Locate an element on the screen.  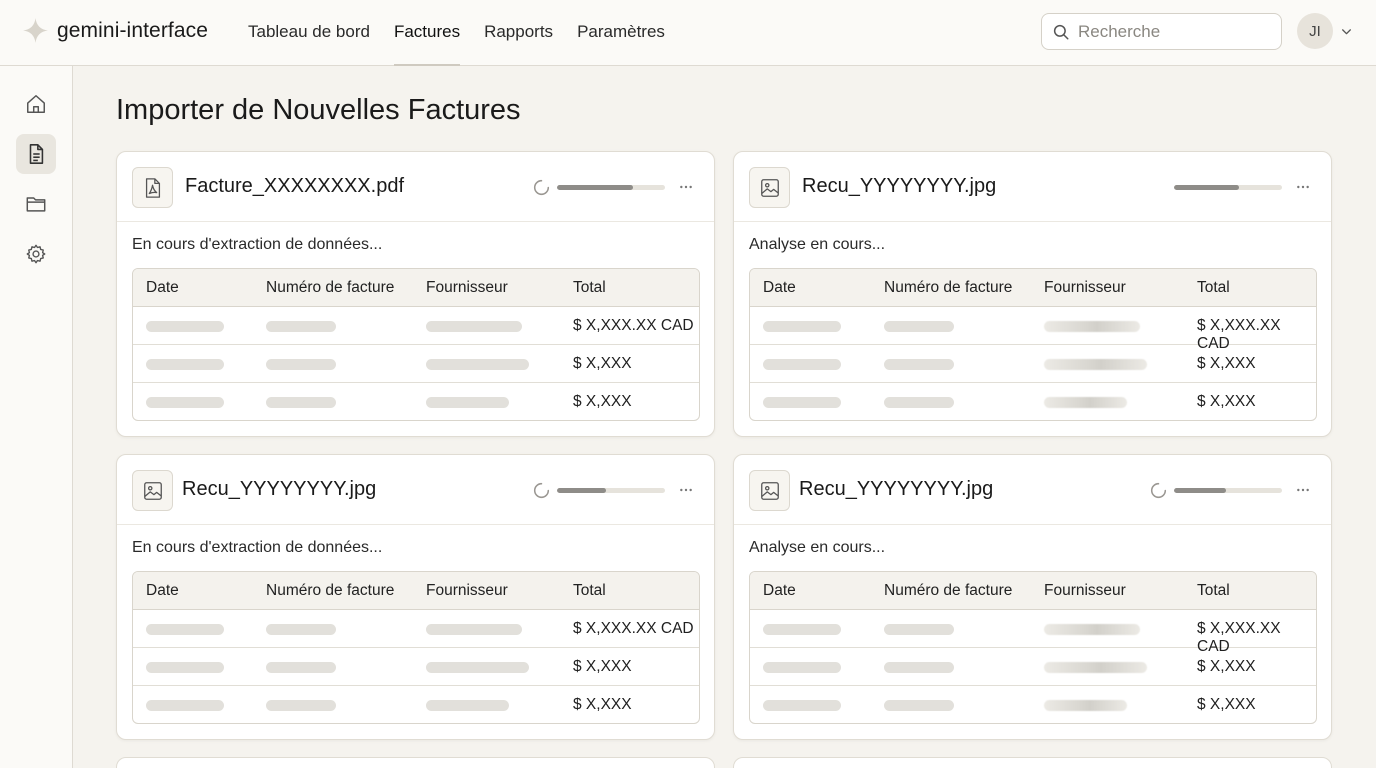
user-avatar: JI is located at coordinates (1315, 31).